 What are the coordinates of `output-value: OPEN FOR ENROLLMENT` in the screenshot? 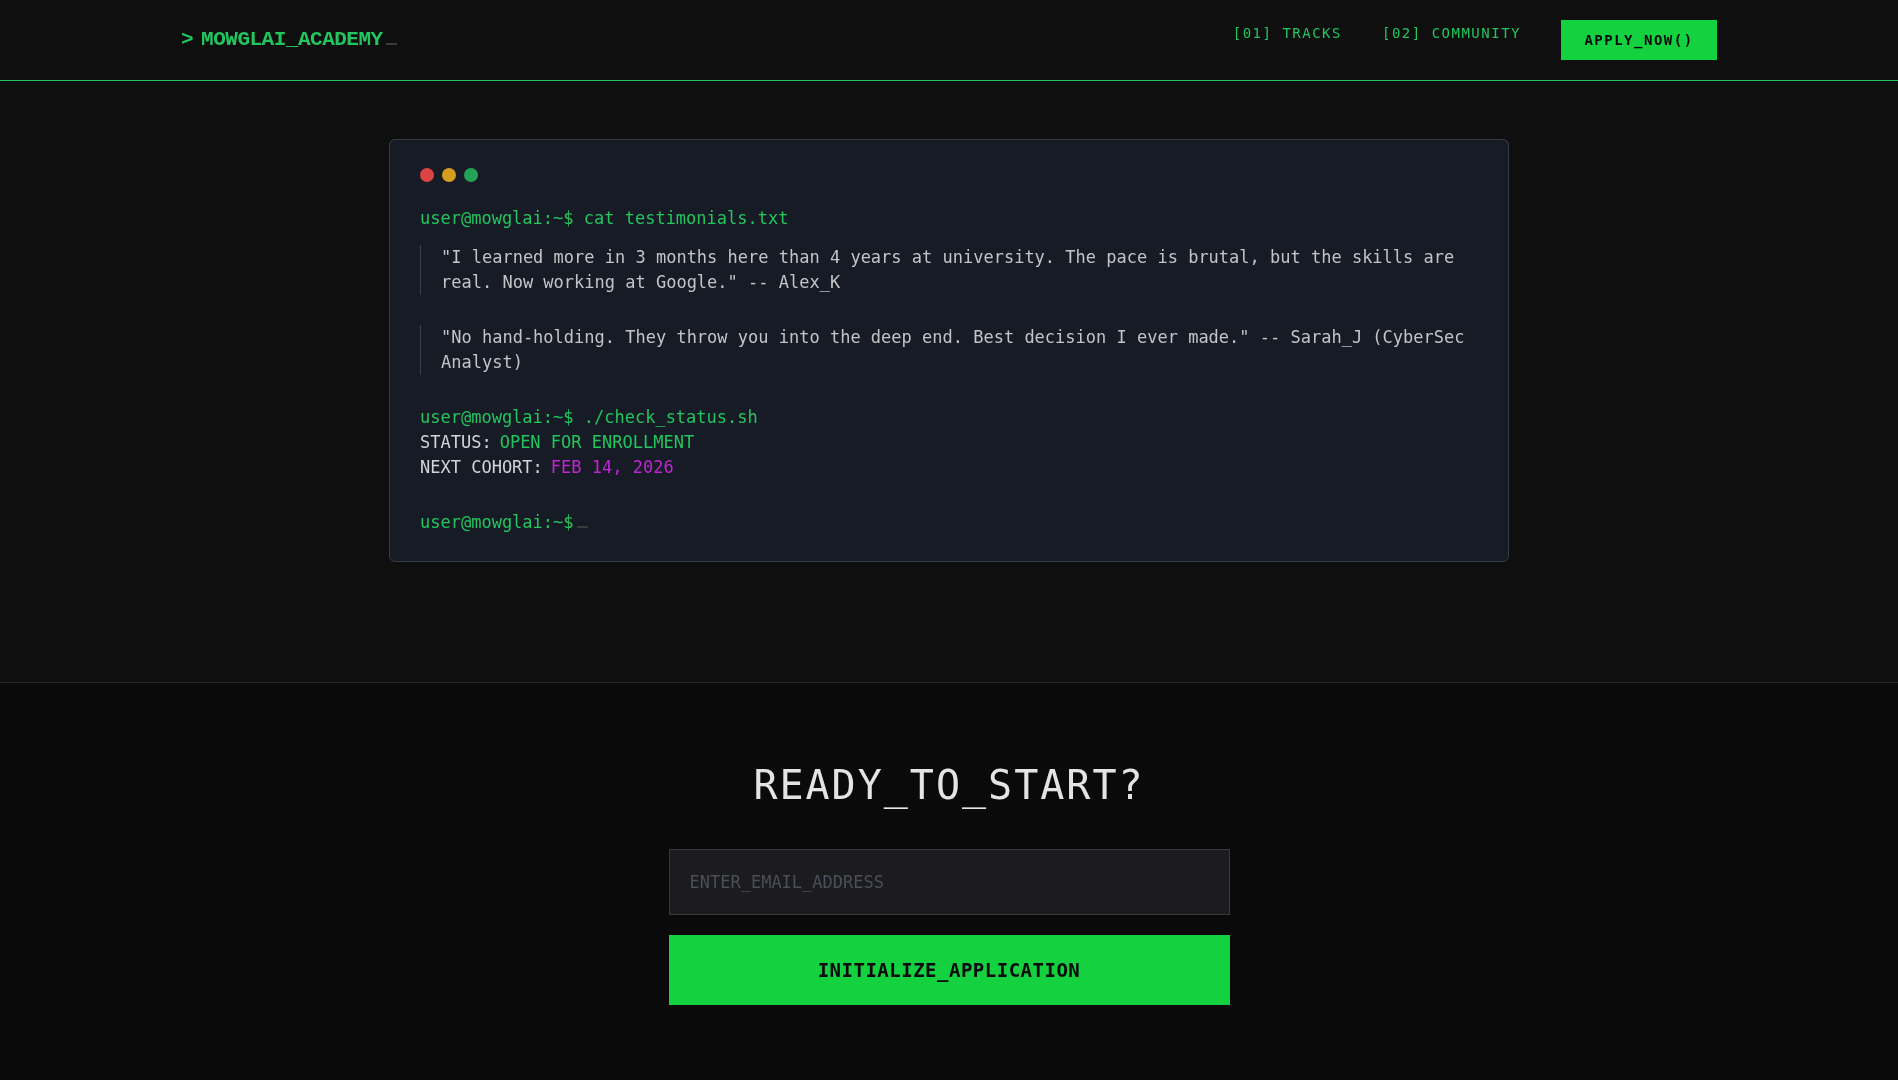 It's located at (597, 442).